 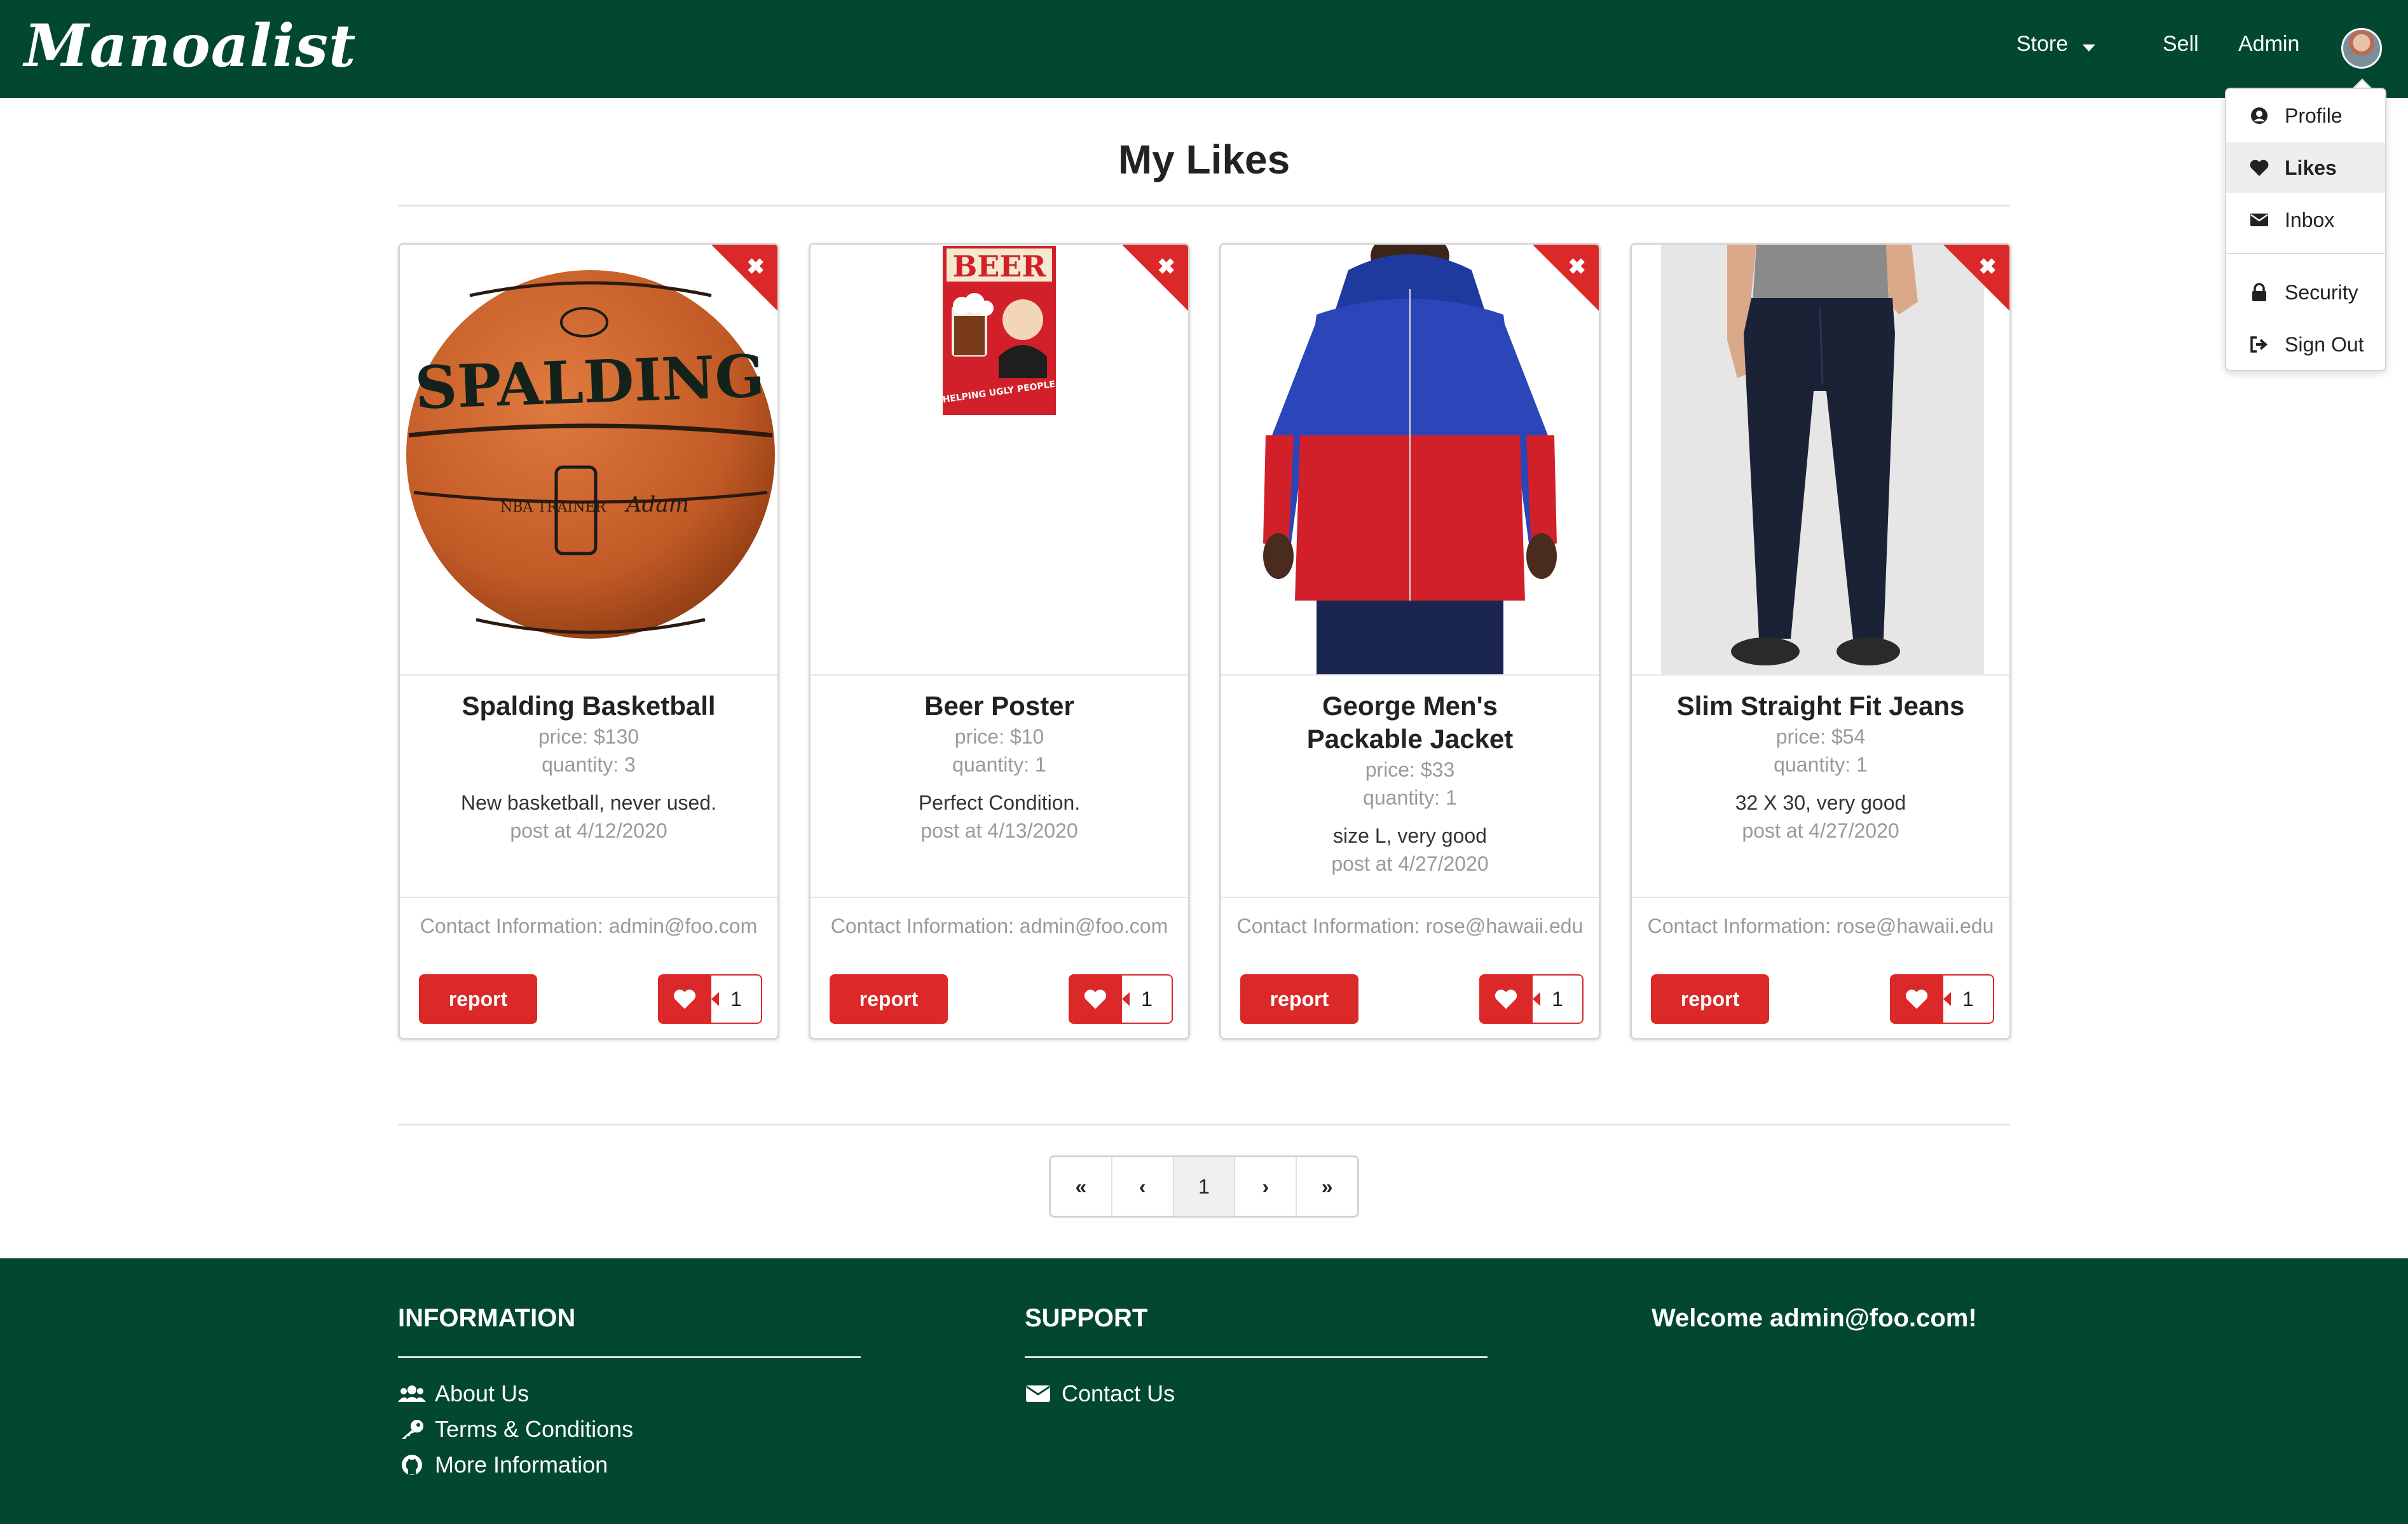 What do you see at coordinates (1256, 1357) in the screenshot?
I see `footer-support-rule` at bounding box center [1256, 1357].